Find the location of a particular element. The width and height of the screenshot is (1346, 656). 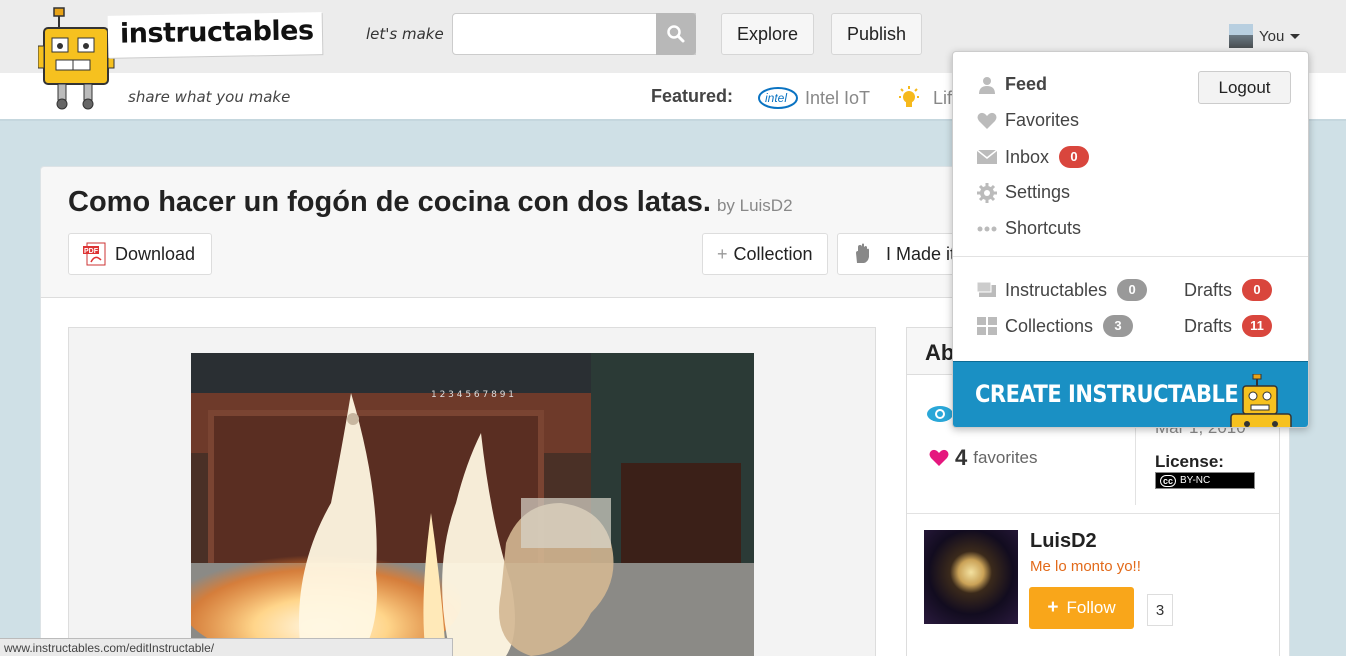

menu-item-feed: Feed is located at coordinates (1012, 84).